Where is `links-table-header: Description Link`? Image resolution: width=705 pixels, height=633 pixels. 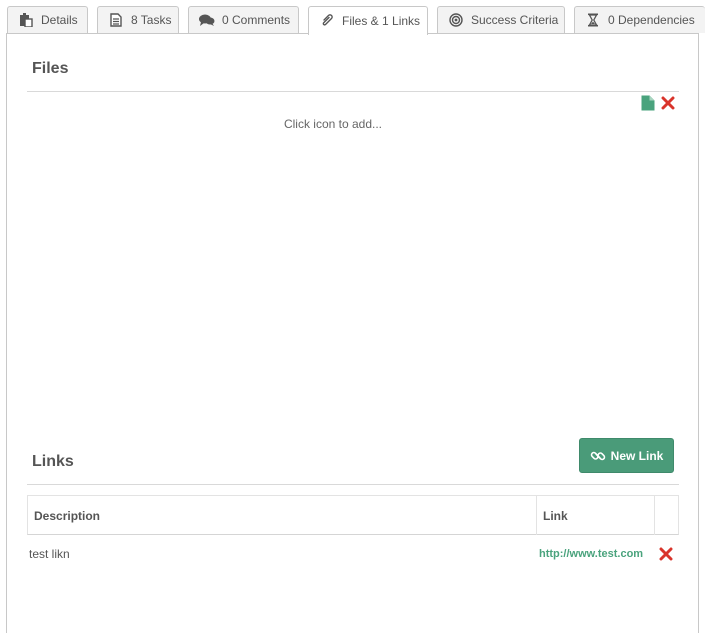 links-table-header: Description Link is located at coordinates (353, 515).